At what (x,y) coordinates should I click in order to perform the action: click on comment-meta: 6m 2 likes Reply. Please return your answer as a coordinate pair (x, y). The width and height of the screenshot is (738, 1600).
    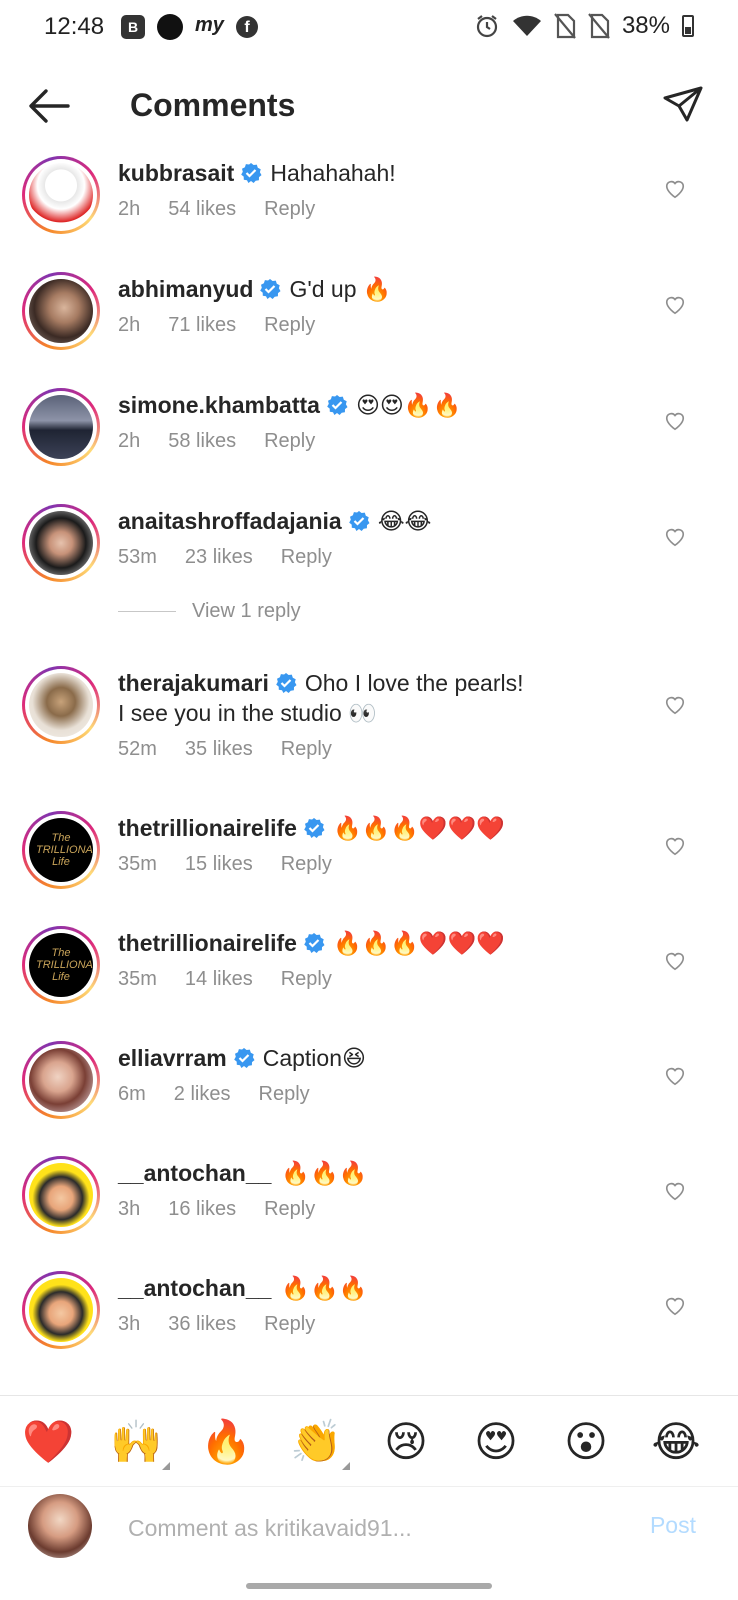
    Looking at the image, I should click on (214, 1094).